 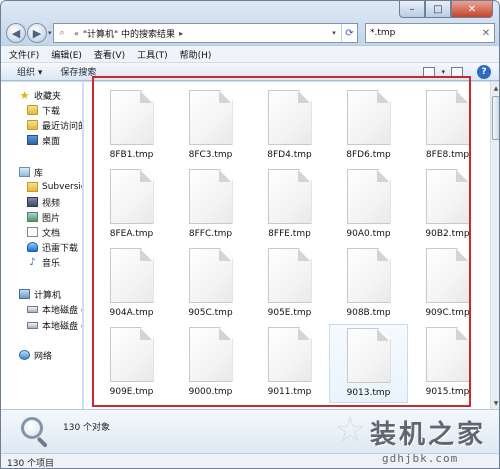 I want to click on file-item: 909C.tmp, so click(x=447, y=284).